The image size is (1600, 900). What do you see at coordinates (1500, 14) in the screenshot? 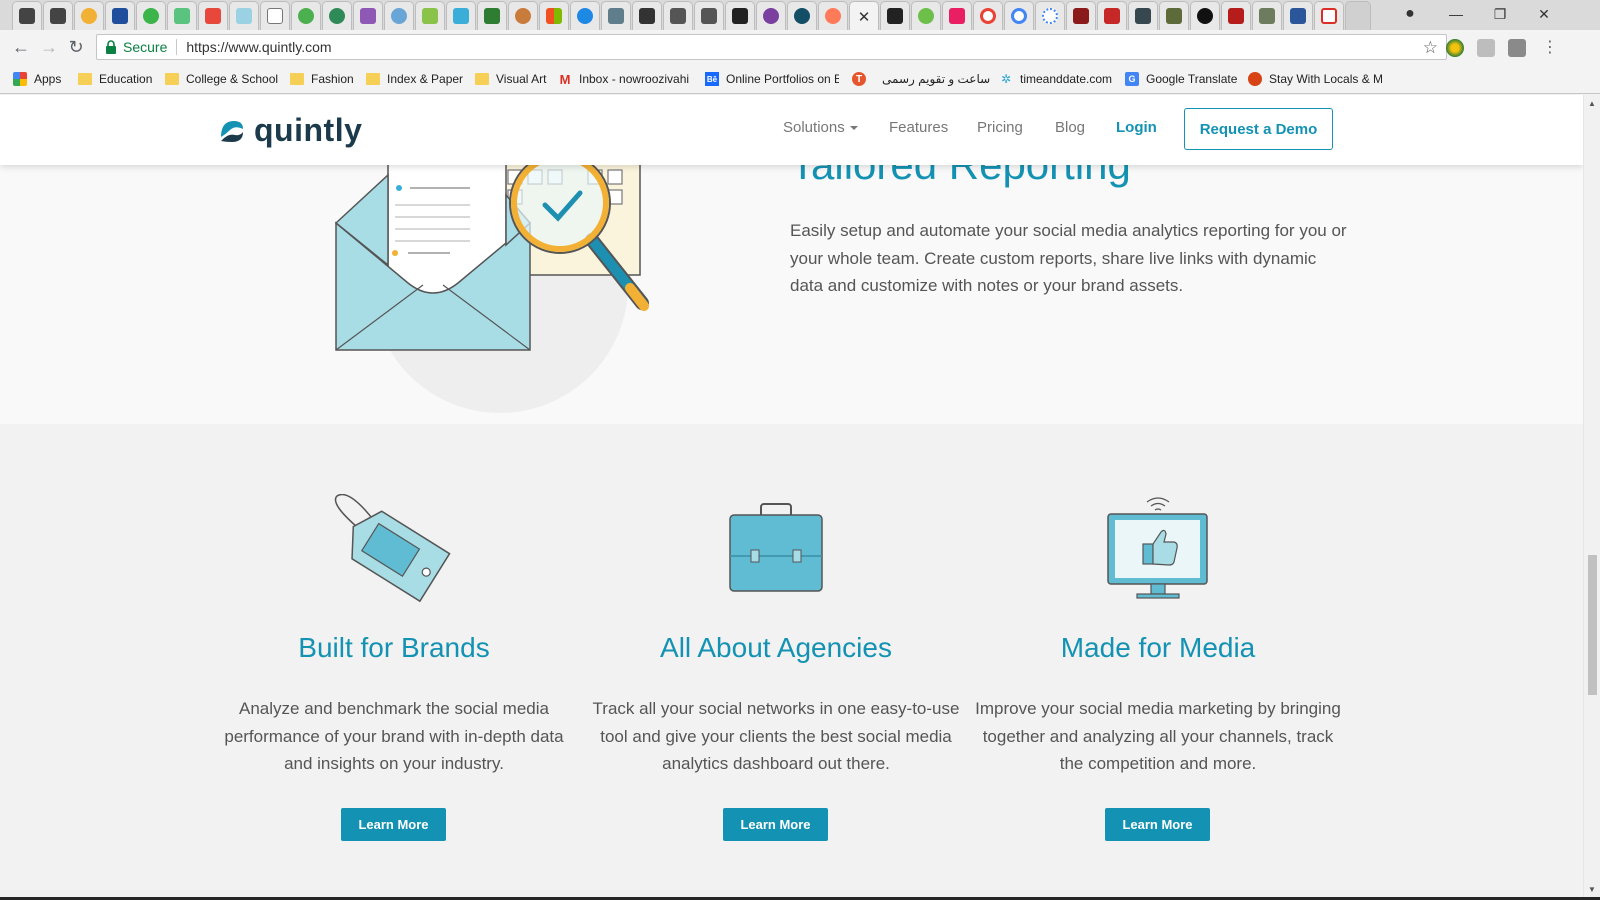
I see `restore-icon: ❐` at bounding box center [1500, 14].